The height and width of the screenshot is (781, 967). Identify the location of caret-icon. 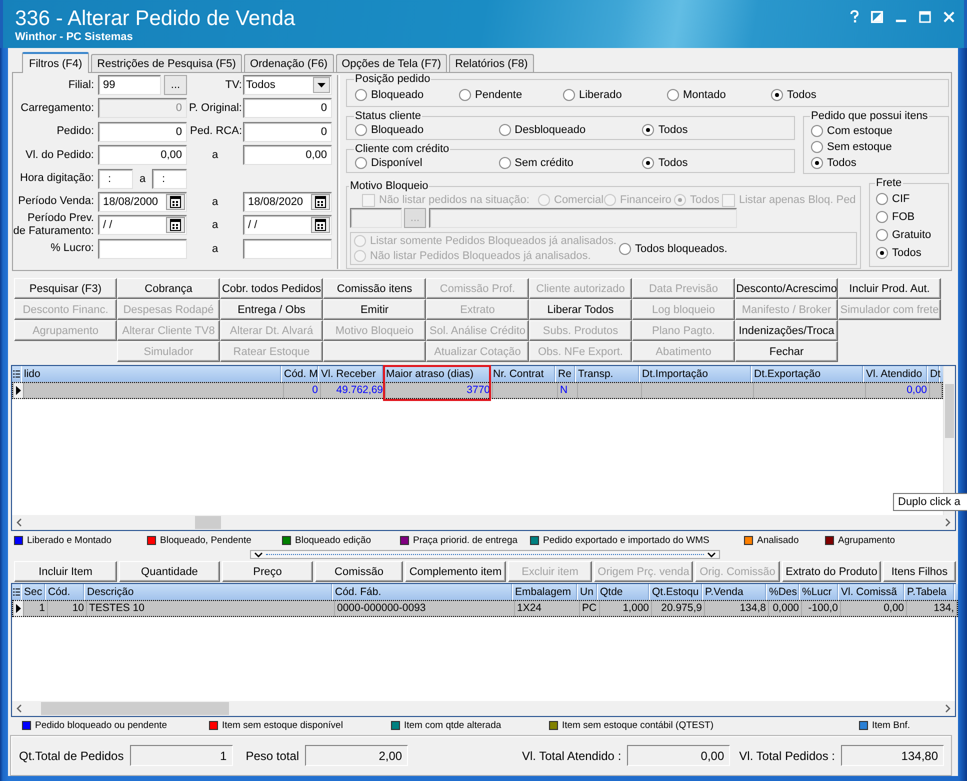
(321, 85).